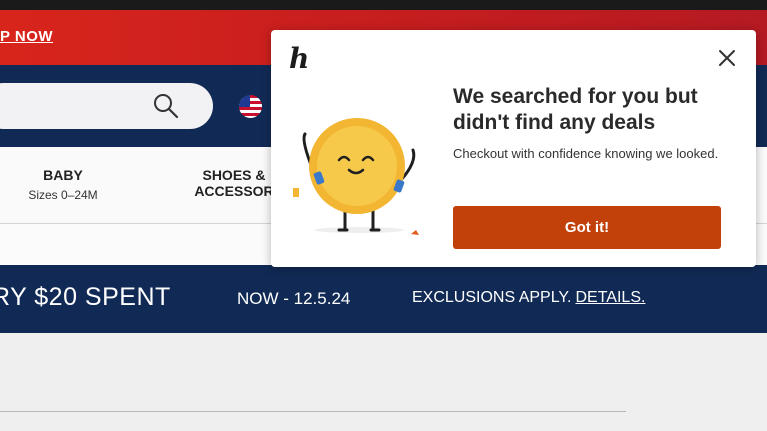 The height and width of the screenshot is (431, 767). Describe the element at coordinates (492, 297) in the screenshot. I see `exclusions-text: EXCLUSIONS APPLY.` at that location.